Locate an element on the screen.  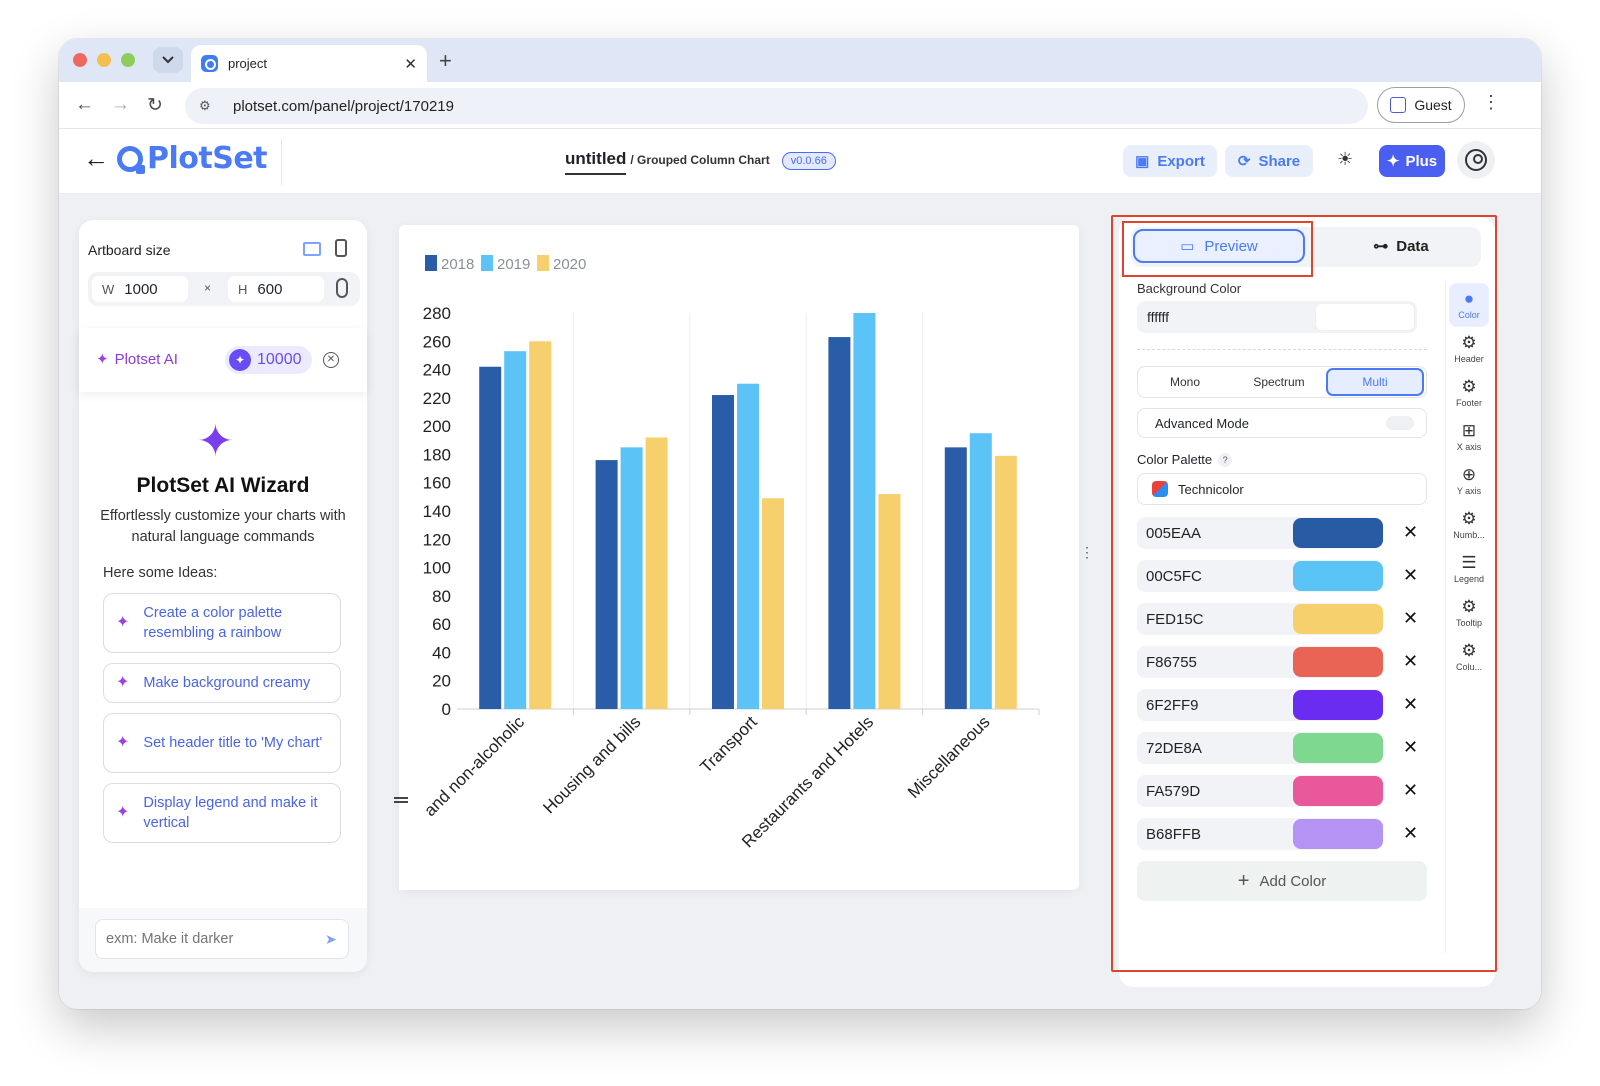
bg-color-field: ffffff is located at coordinates (1277, 317).